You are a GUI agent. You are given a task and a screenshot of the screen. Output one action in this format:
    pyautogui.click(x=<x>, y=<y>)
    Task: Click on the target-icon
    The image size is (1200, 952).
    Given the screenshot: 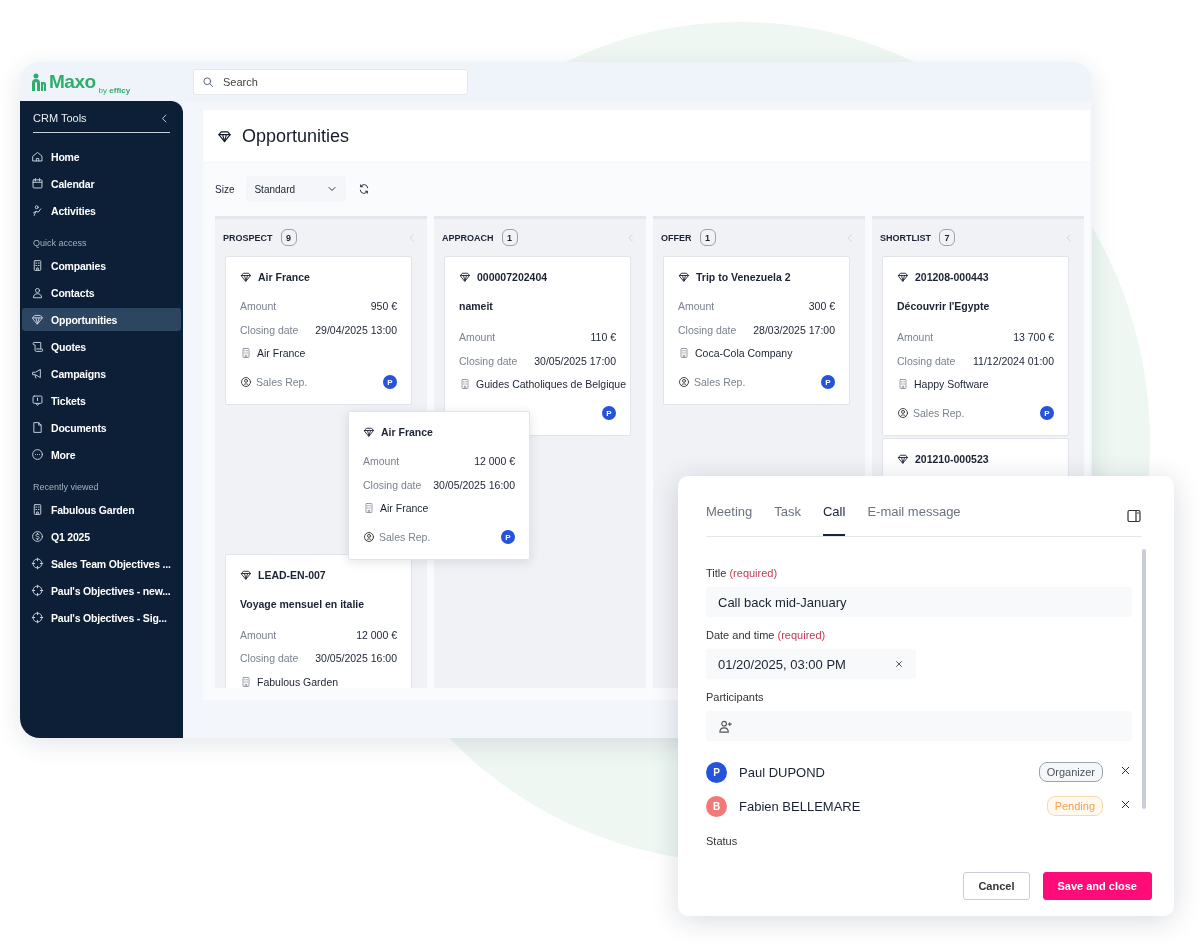 What is the action you would take?
    pyautogui.click(x=37, y=563)
    